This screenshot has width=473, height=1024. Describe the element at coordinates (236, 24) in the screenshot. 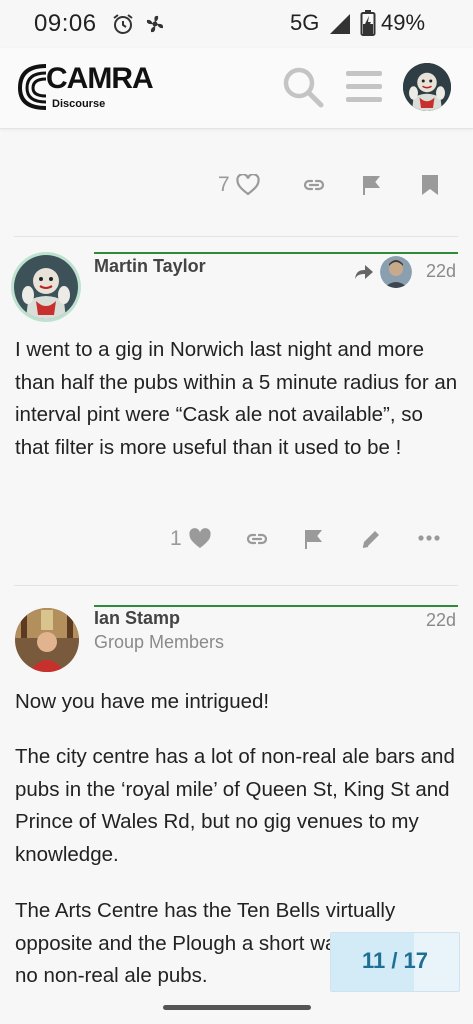

I see `status-bar: 09:06 5G 49%` at that location.